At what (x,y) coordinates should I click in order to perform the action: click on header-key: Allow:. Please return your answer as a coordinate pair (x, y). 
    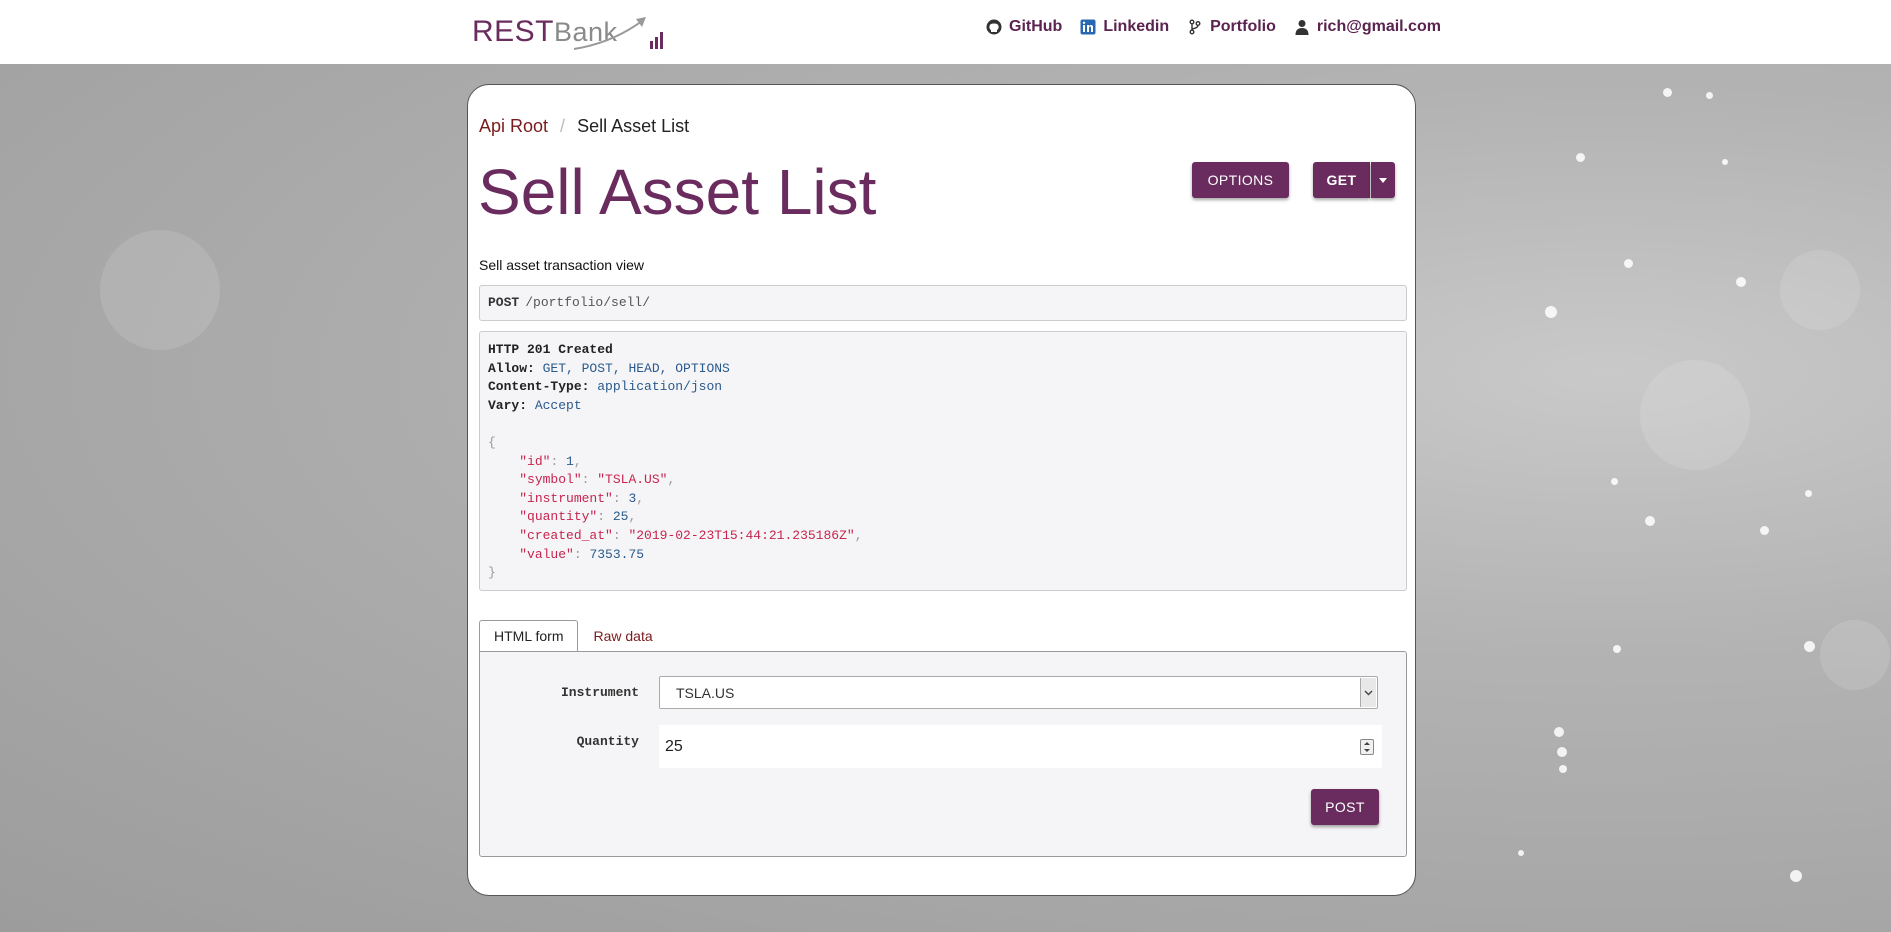
    Looking at the image, I should click on (511, 368).